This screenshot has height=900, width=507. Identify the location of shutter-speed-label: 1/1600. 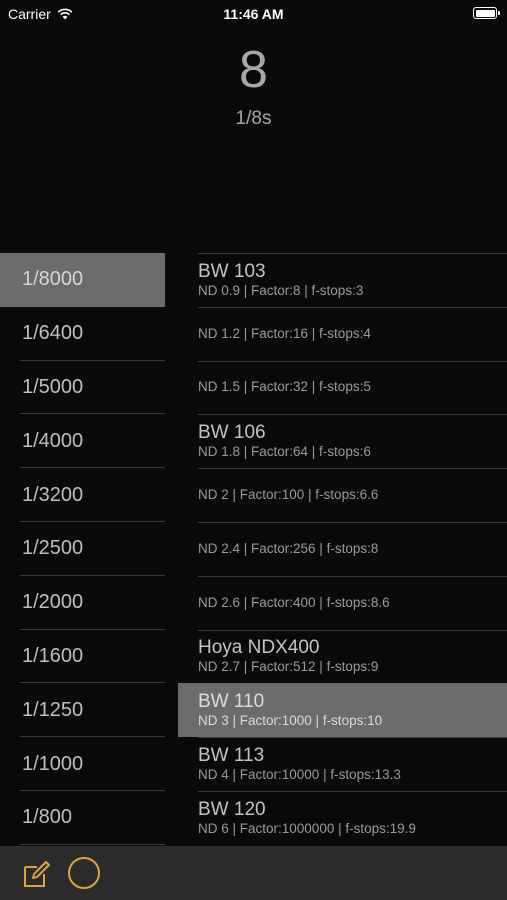
(53, 655).